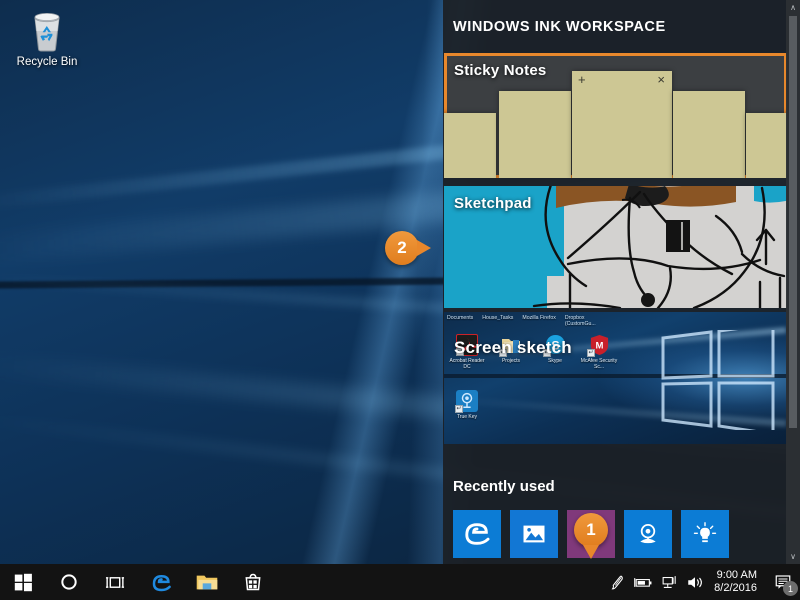 The image size is (800, 600). What do you see at coordinates (511, 361) in the screenshot?
I see `desktop-icon-label: Projects` at bounding box center [511, 361].